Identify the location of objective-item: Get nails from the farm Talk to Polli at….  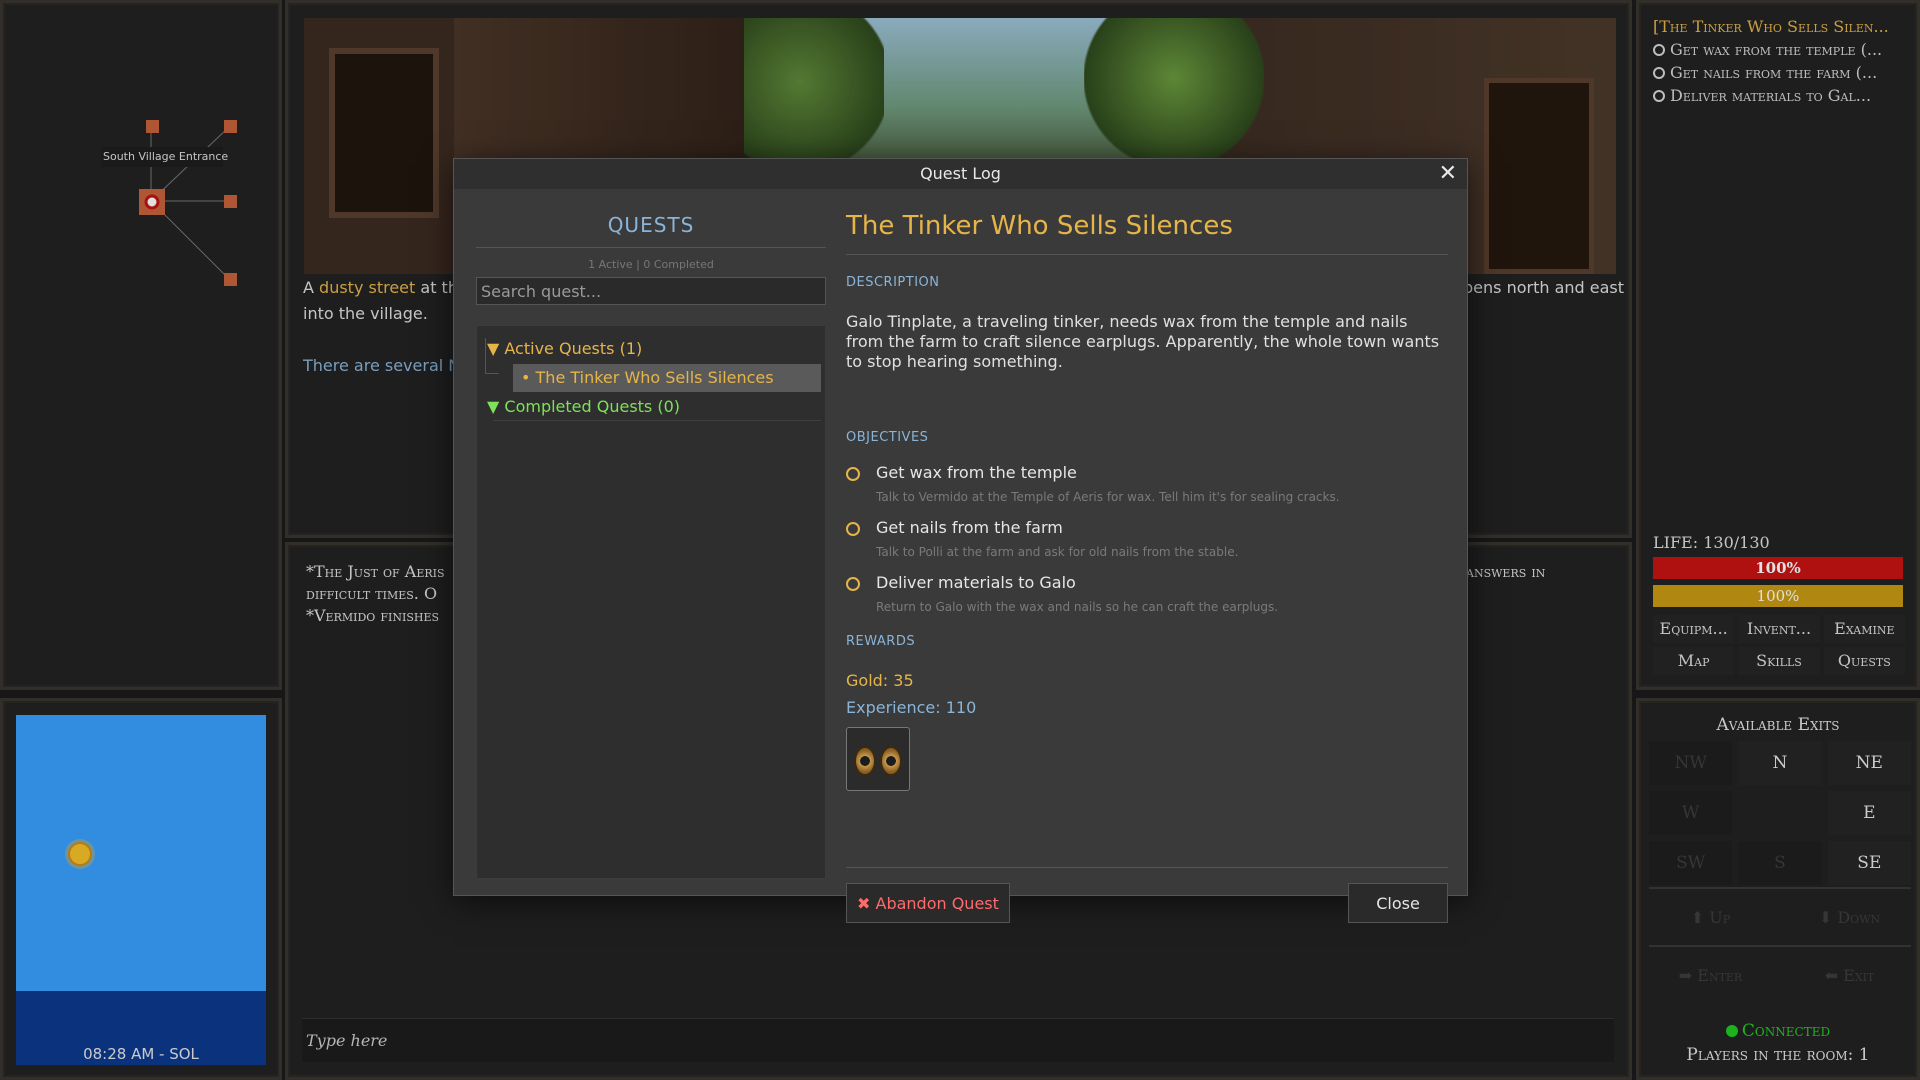
(1147, 538).